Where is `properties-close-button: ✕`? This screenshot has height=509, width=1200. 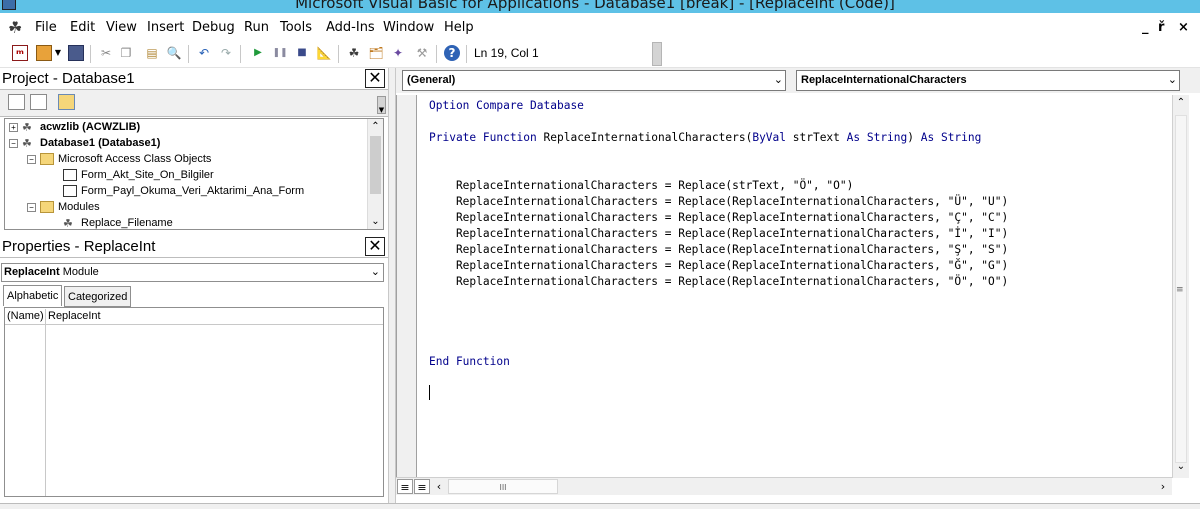
properties-close-button: ✕ is located at coordinates (375, 246).